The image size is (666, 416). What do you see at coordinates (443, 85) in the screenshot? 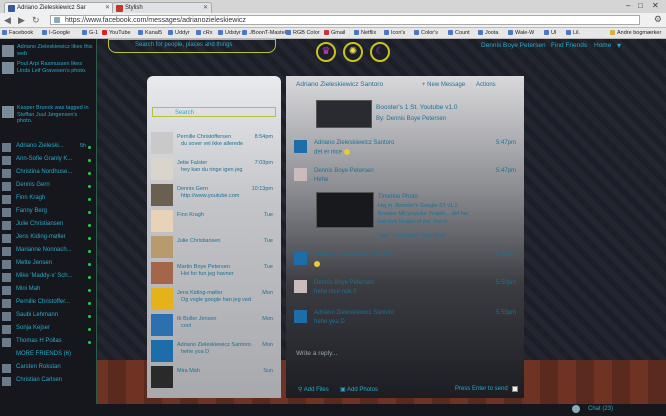
I see `new-message-button: + New Message` at bounding box center [443, 85].